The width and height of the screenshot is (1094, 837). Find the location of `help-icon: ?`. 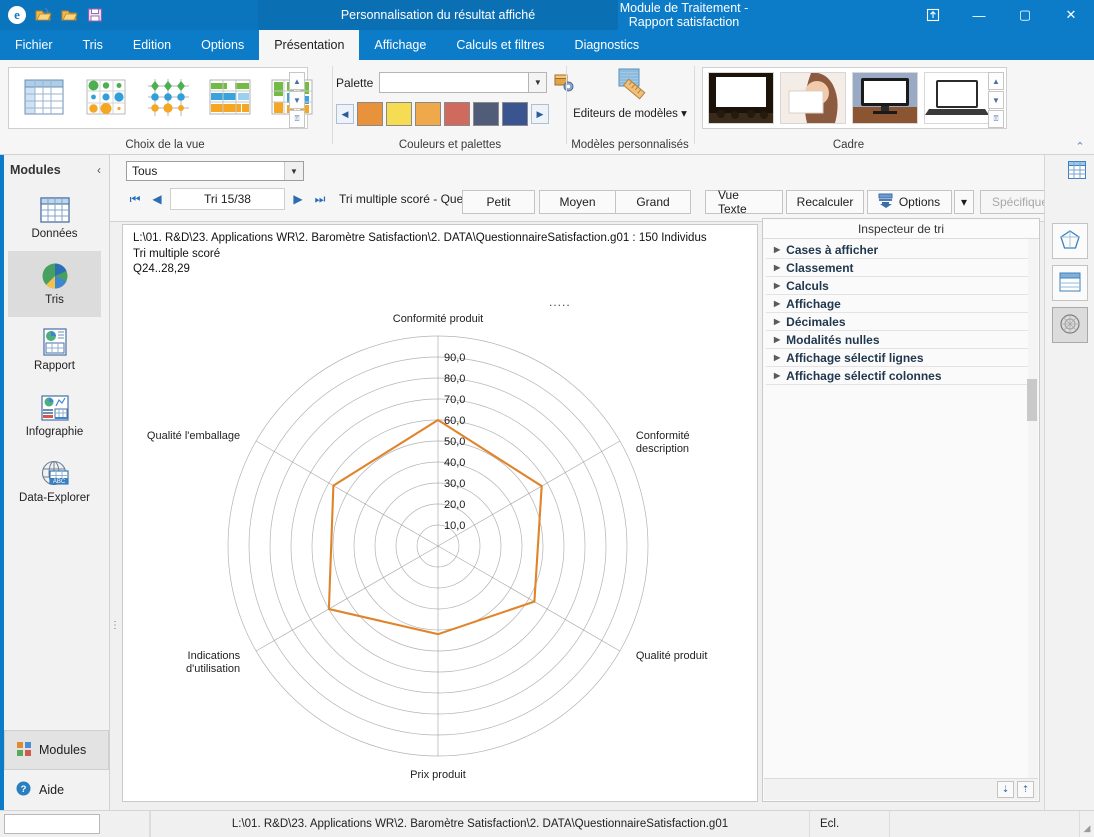

help-icon: ? is located at coordinates (23, 790).